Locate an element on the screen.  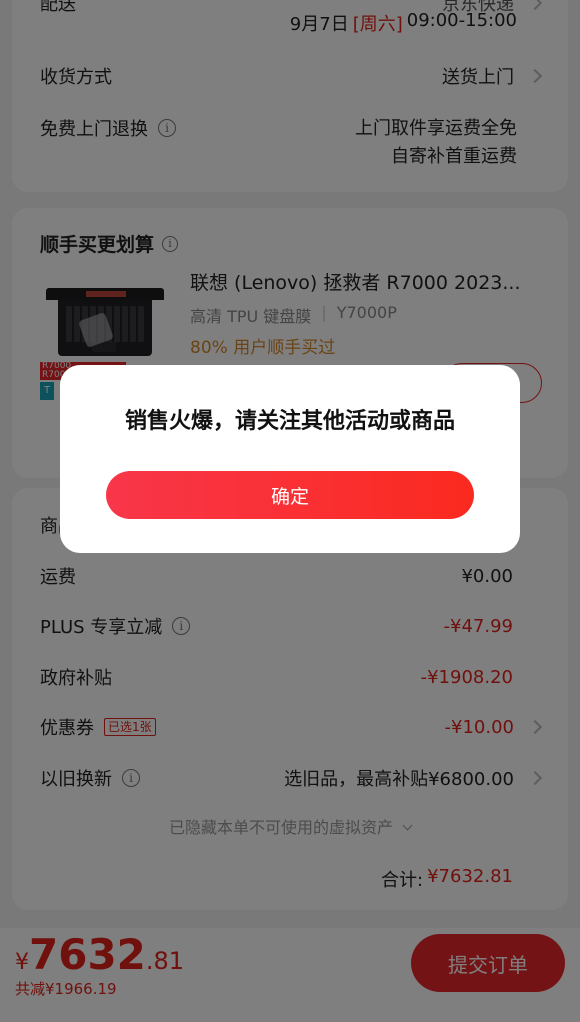
alert-dialog: 销售火爆，请关注其他活动或商品 确定 is located at coordinates (290, 459).